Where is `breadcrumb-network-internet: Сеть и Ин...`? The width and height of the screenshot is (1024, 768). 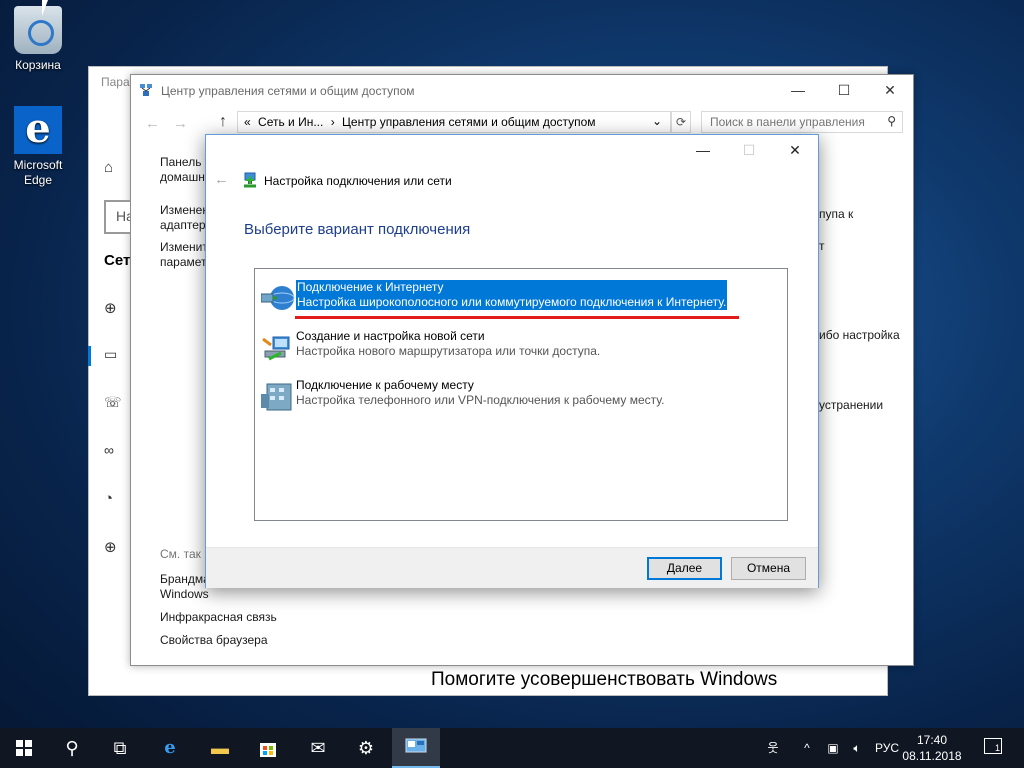 breadcrumb-network-internet: Сеть и Ин... is located at coordinates (290, 122).